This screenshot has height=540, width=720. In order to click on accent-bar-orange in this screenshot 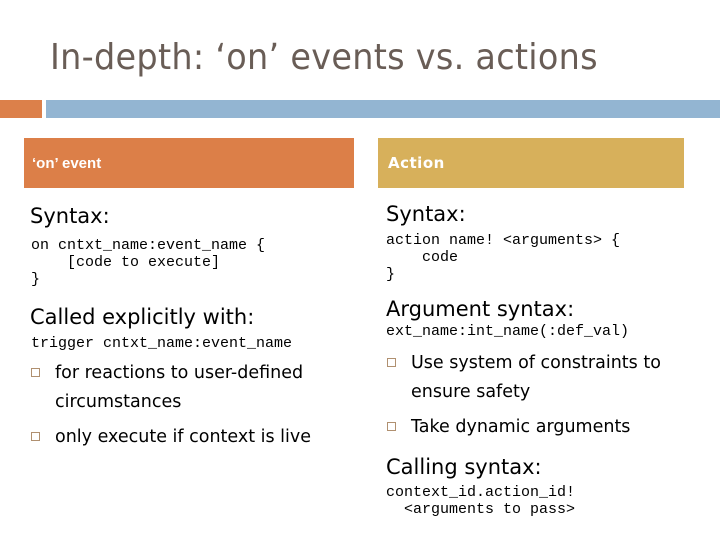, I will do `click(21, 109)`.